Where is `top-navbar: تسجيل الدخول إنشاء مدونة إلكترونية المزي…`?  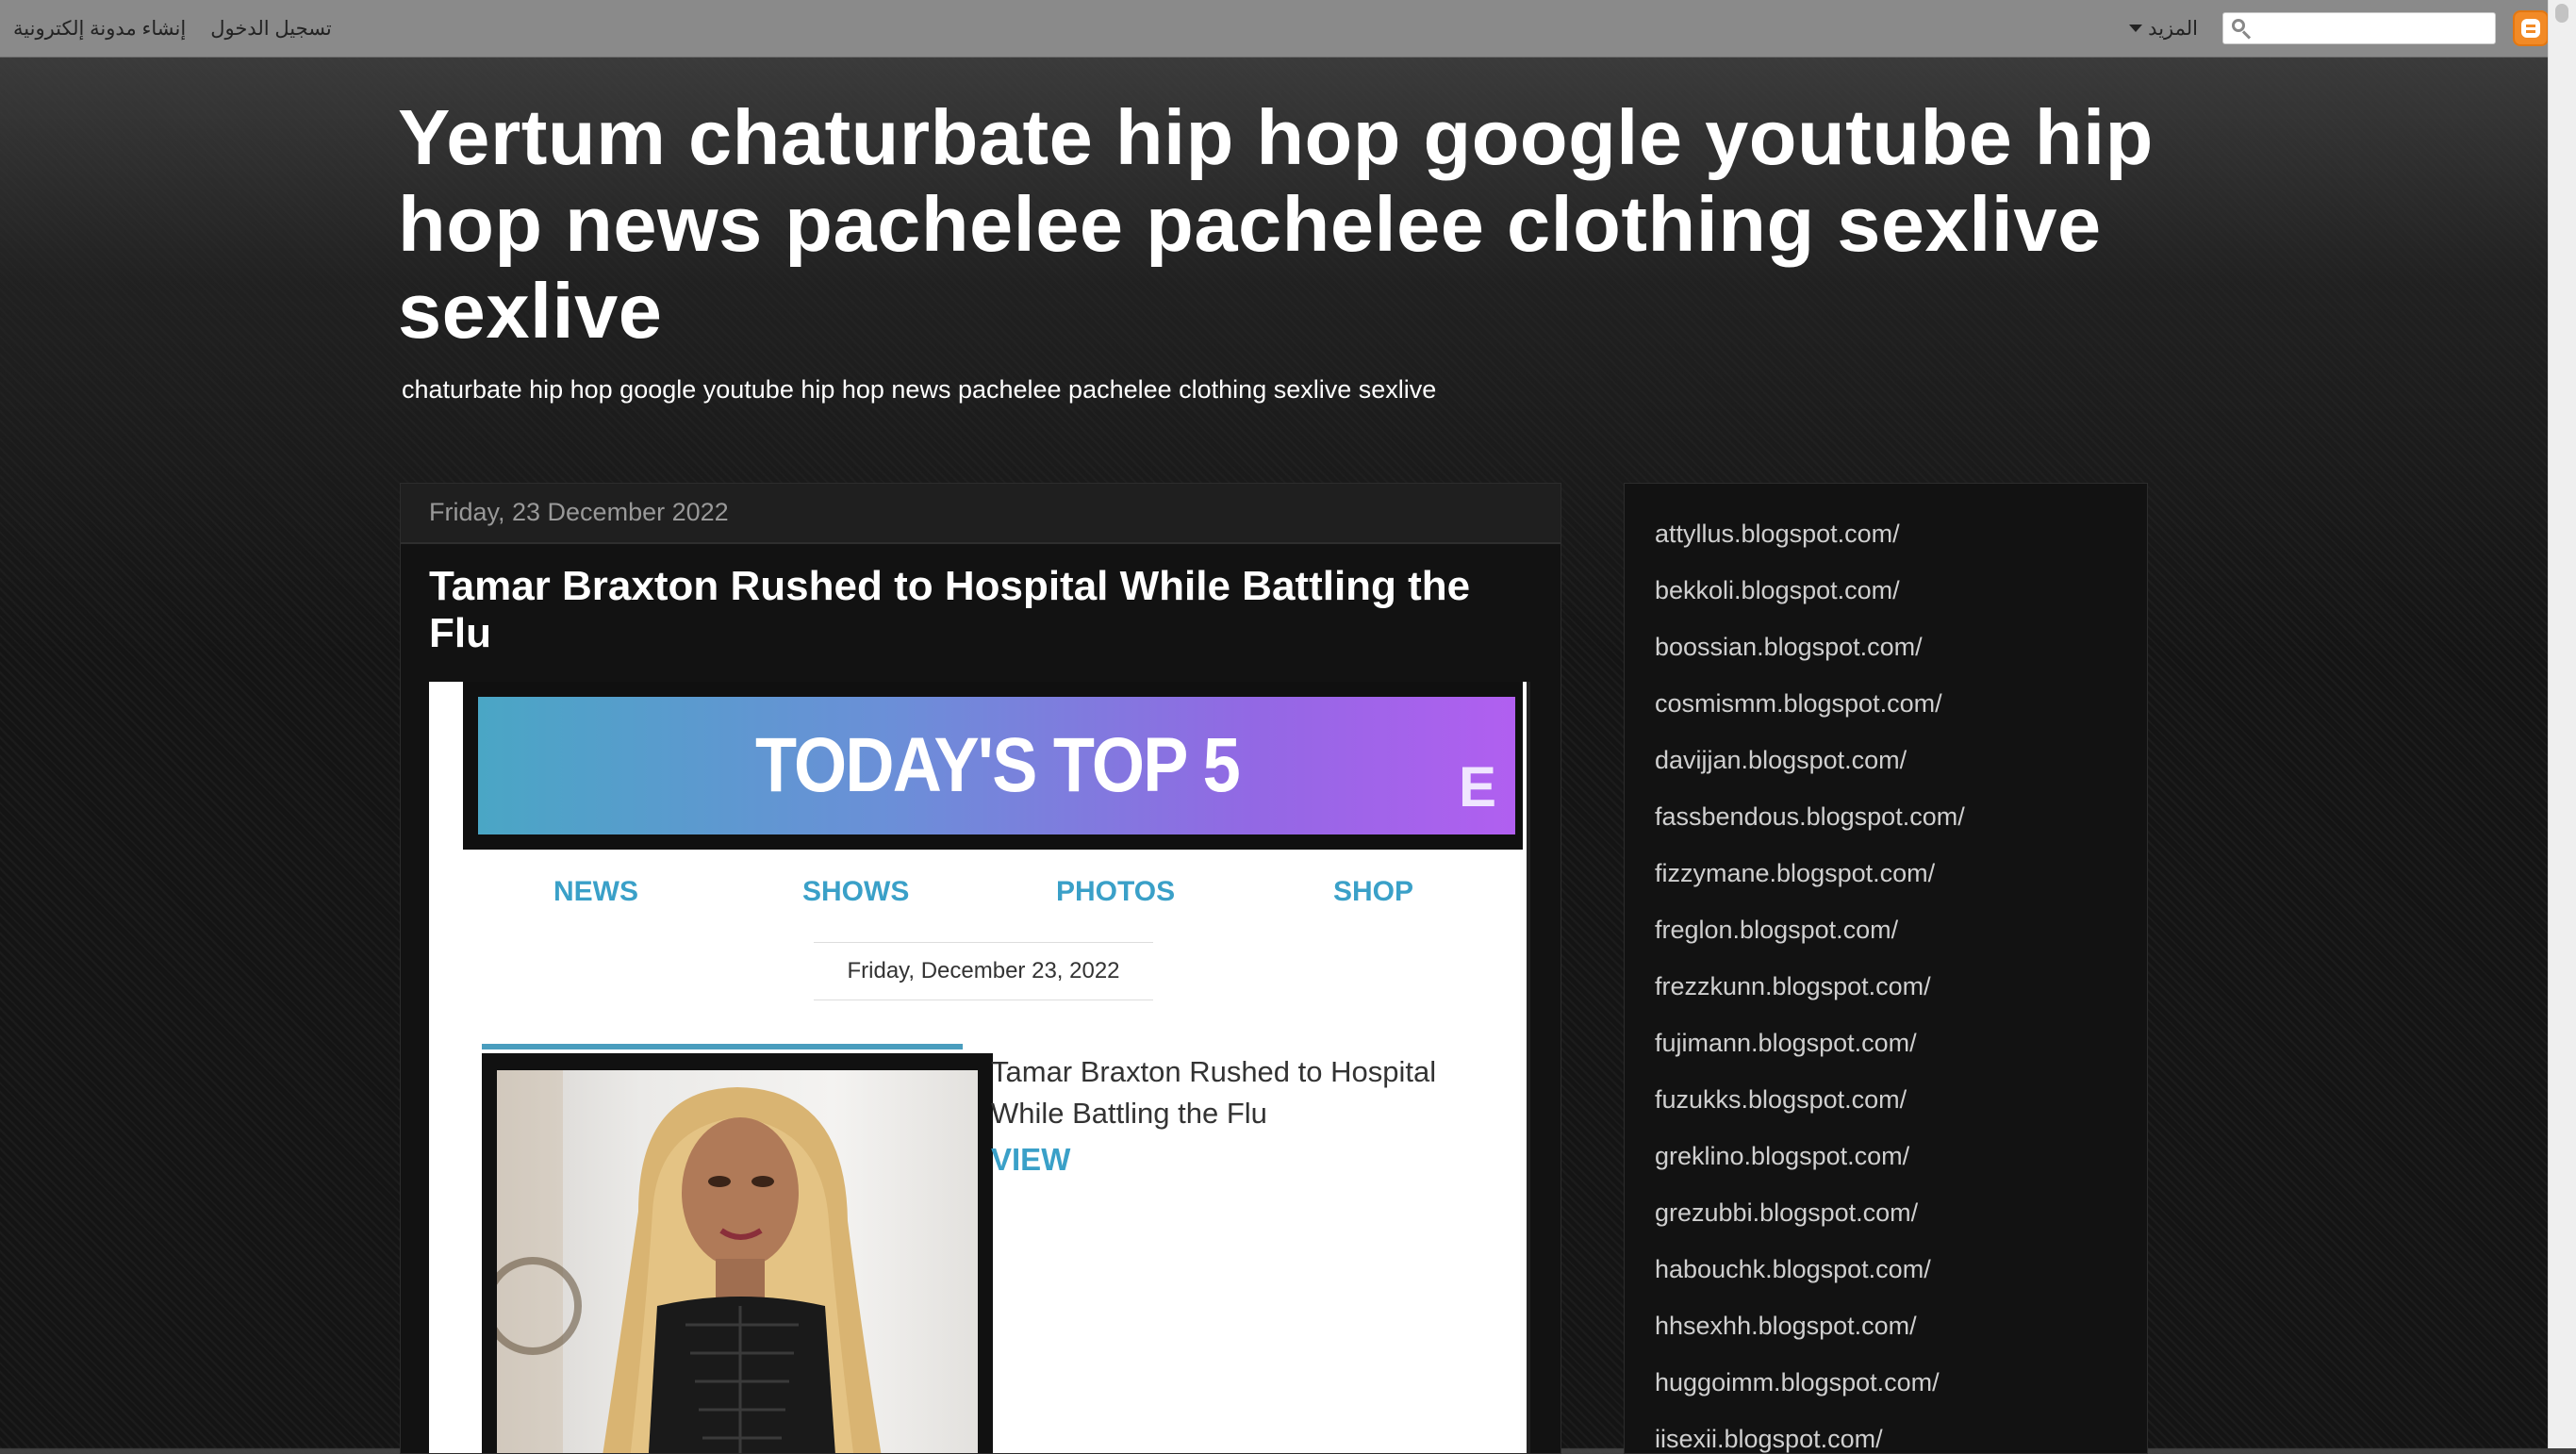
top-navbar: تسجيل الدخول إنشاء مدونة إلكترونية المزي… is located at coordinates (1274, 29).